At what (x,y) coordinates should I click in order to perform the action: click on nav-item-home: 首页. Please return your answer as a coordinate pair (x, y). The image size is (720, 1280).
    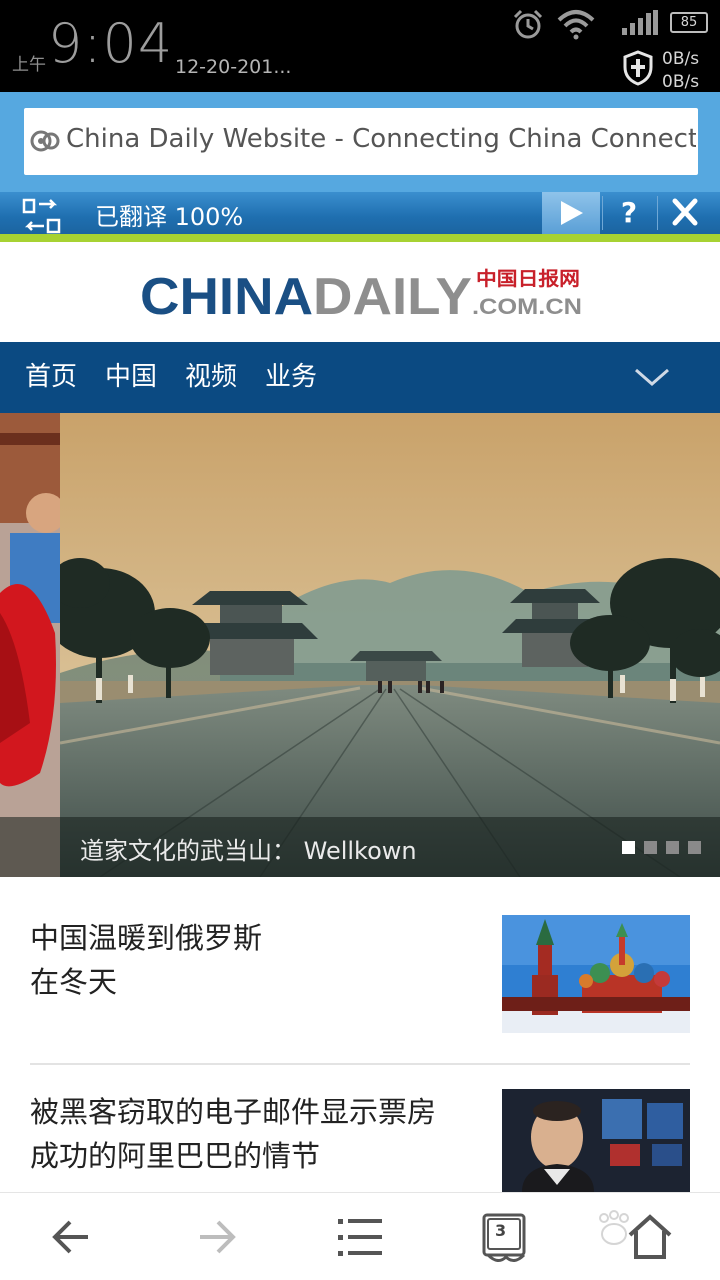
    Looking at the image, I should click on (51, 374).